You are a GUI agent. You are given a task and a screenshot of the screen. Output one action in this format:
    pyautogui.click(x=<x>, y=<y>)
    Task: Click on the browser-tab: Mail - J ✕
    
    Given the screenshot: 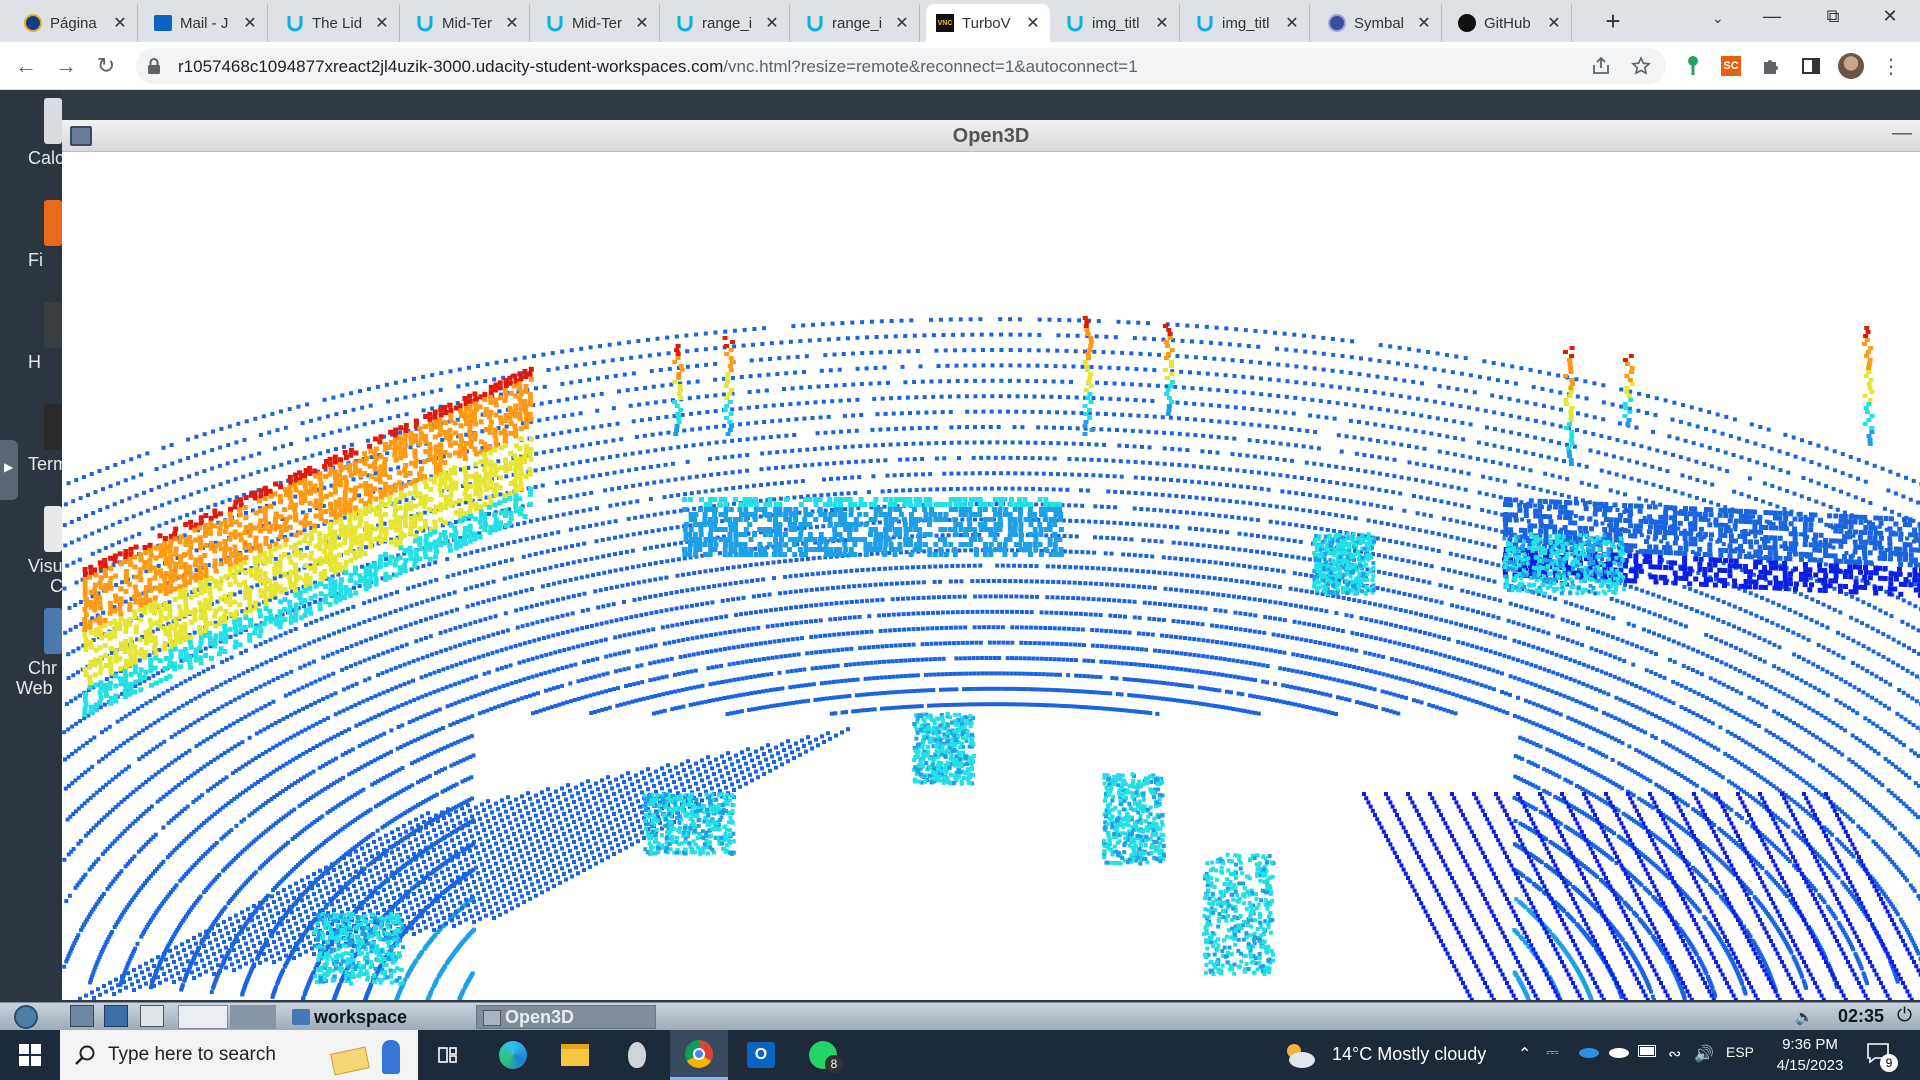 What is the action you would take?
    pyautogui.click(x=206, y=23)
    